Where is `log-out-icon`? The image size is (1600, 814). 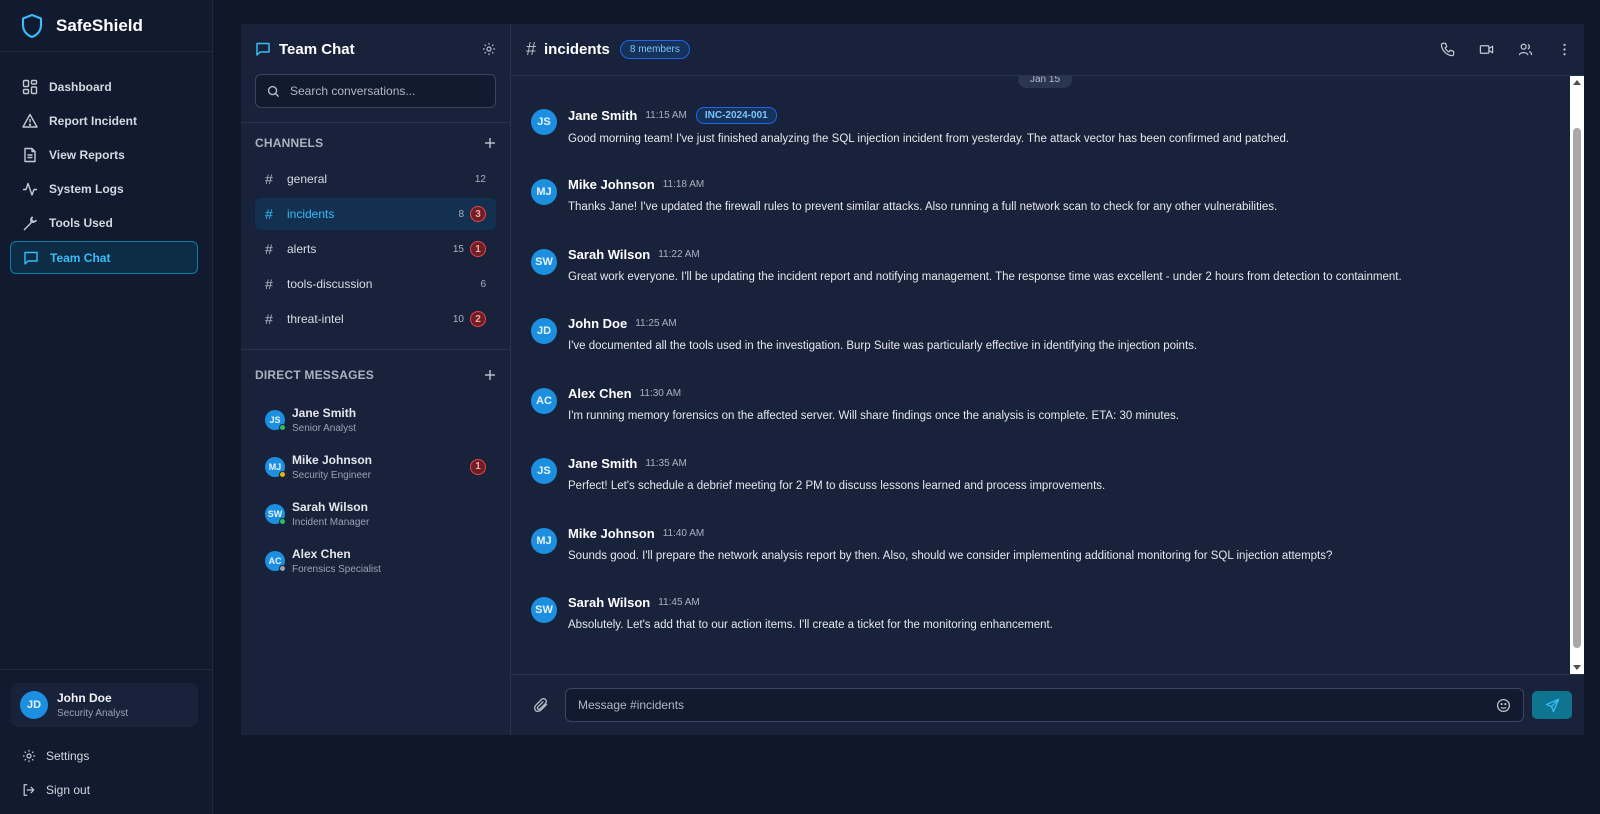
log-out-icon is located at coordinates (29, 790).